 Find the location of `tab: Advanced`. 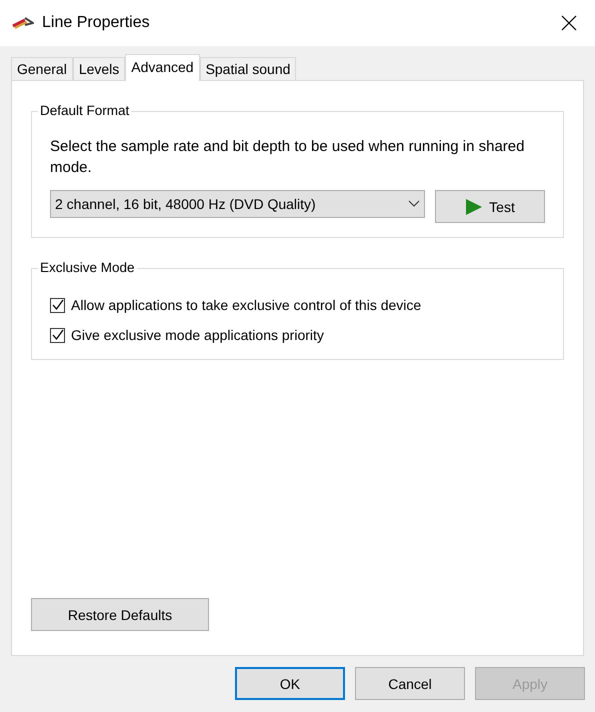

tab: Advanced is located at coordinates (162, 67).